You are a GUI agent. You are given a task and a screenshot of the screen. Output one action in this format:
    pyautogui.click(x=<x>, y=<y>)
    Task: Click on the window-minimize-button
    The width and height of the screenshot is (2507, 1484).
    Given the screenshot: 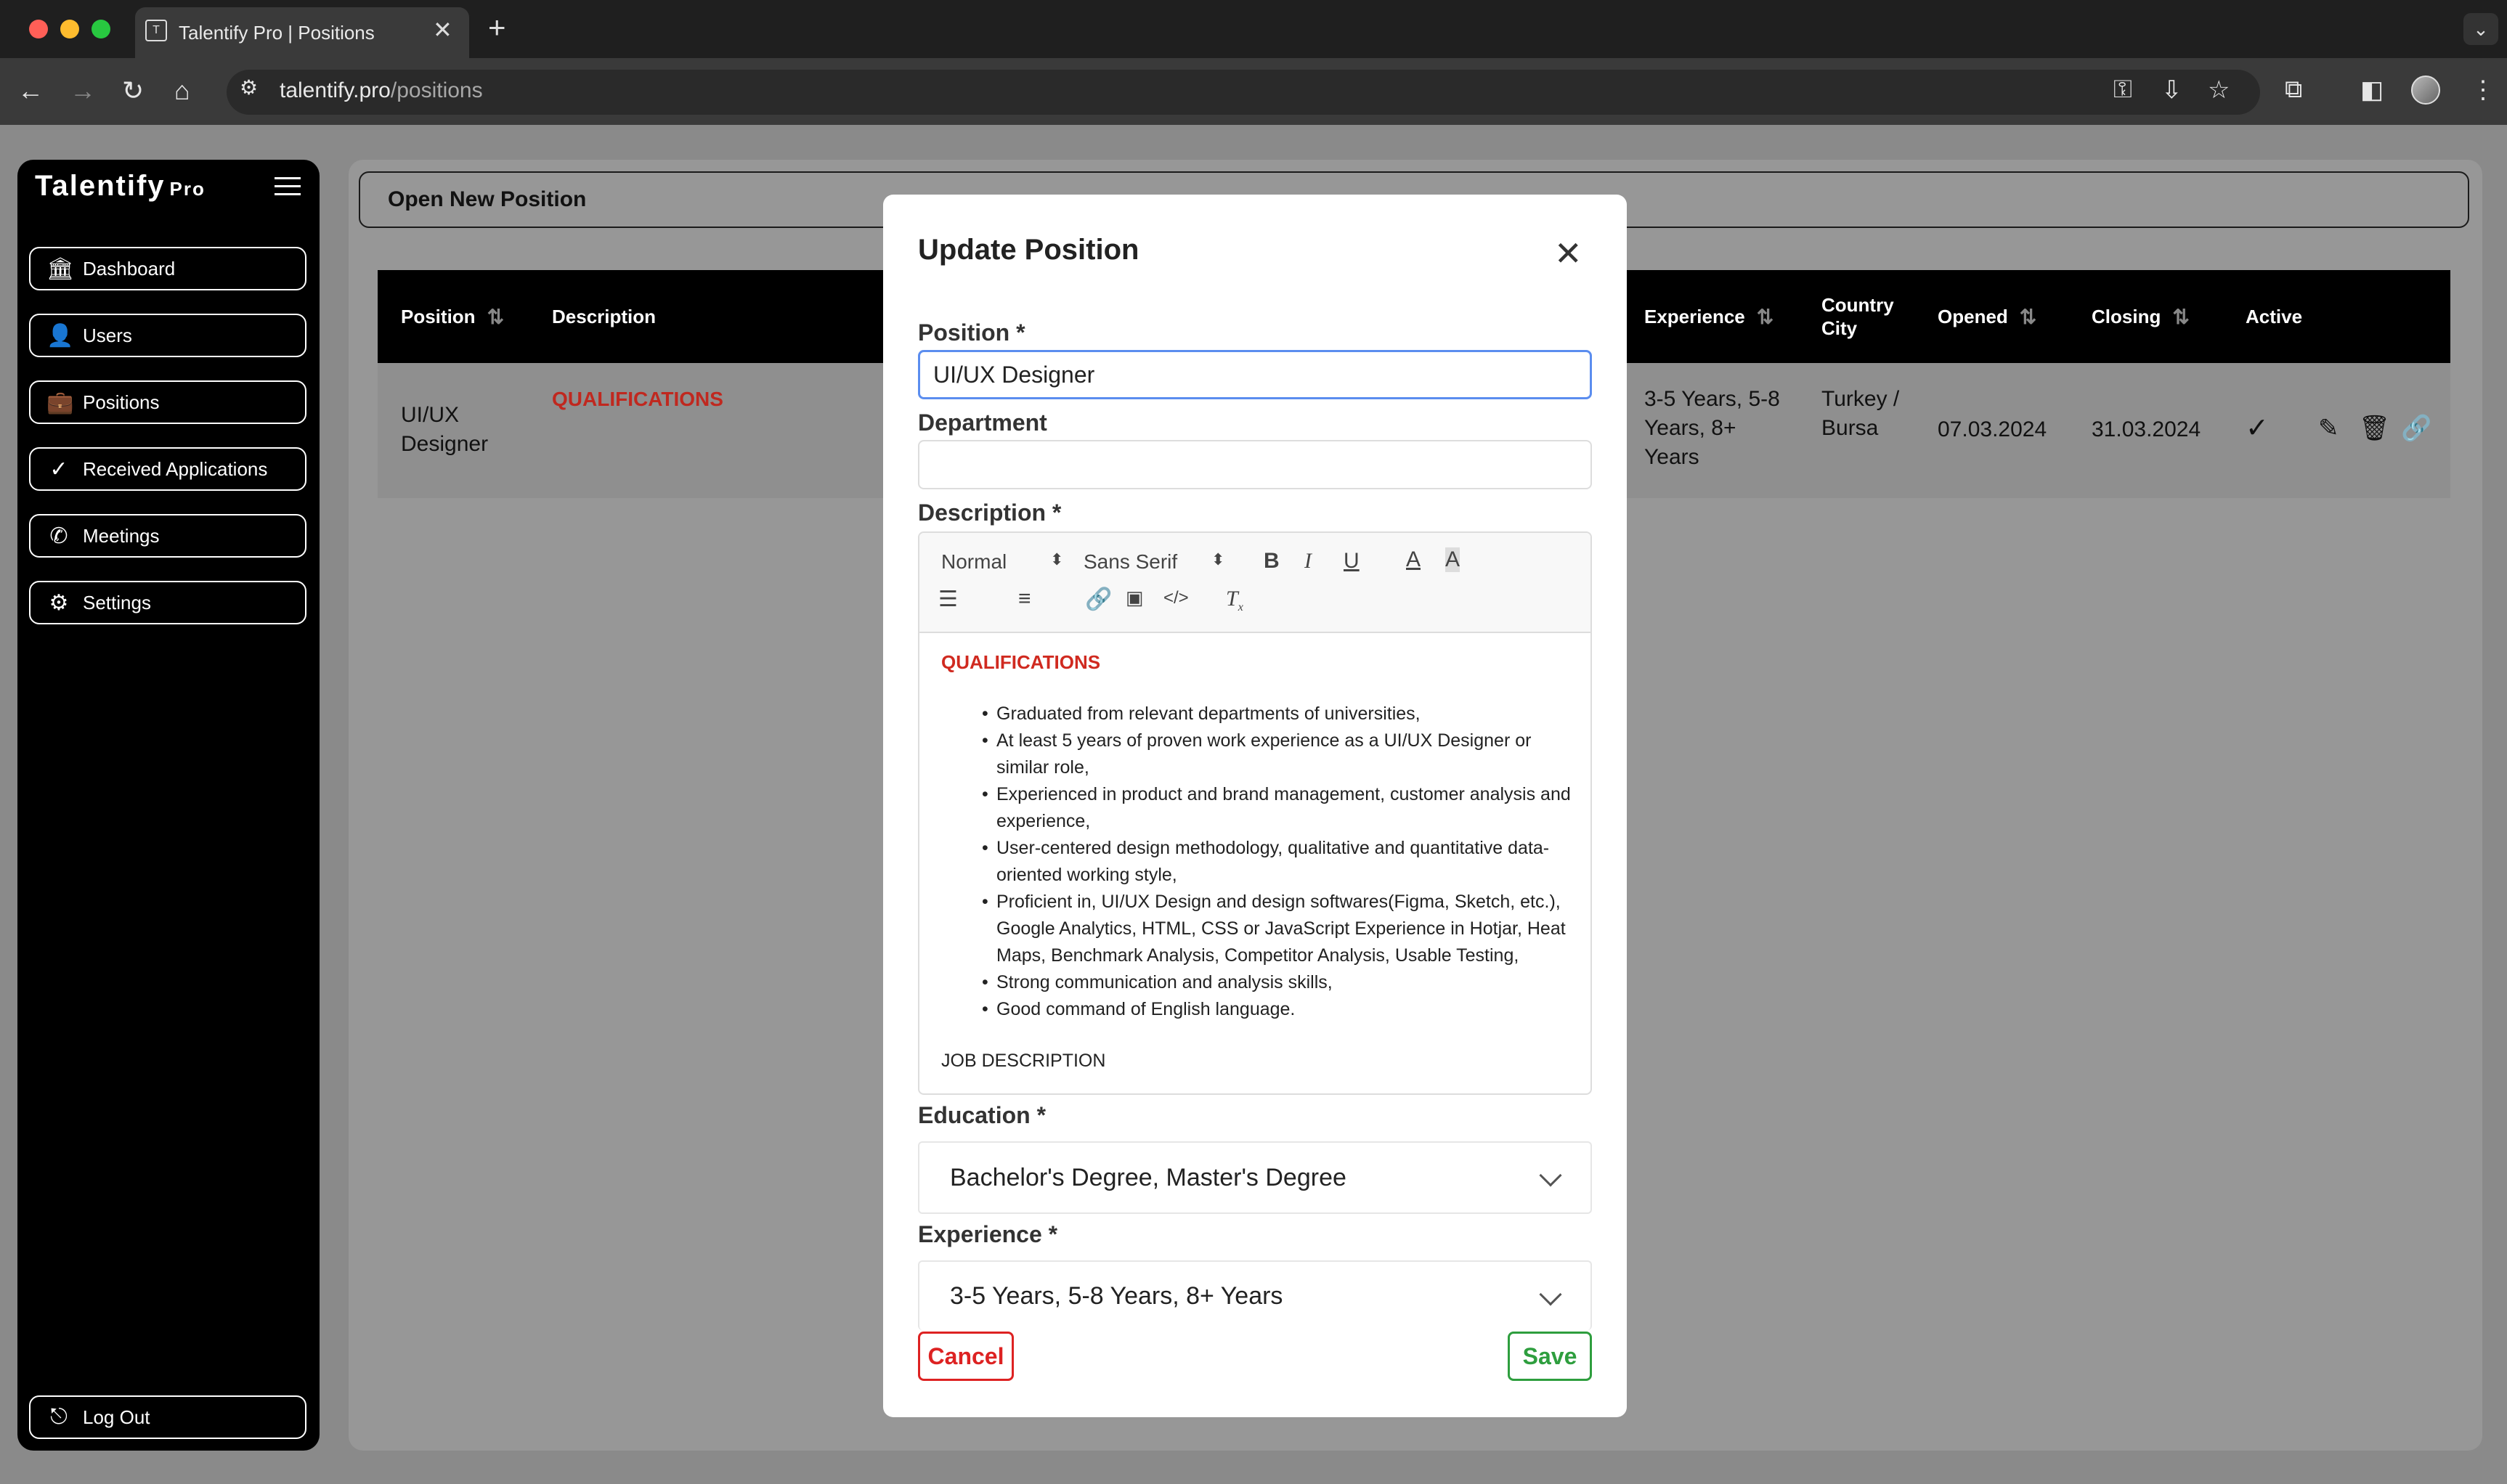 What is the action you would take?
    pyautogui.click(x=69, y=29)
    